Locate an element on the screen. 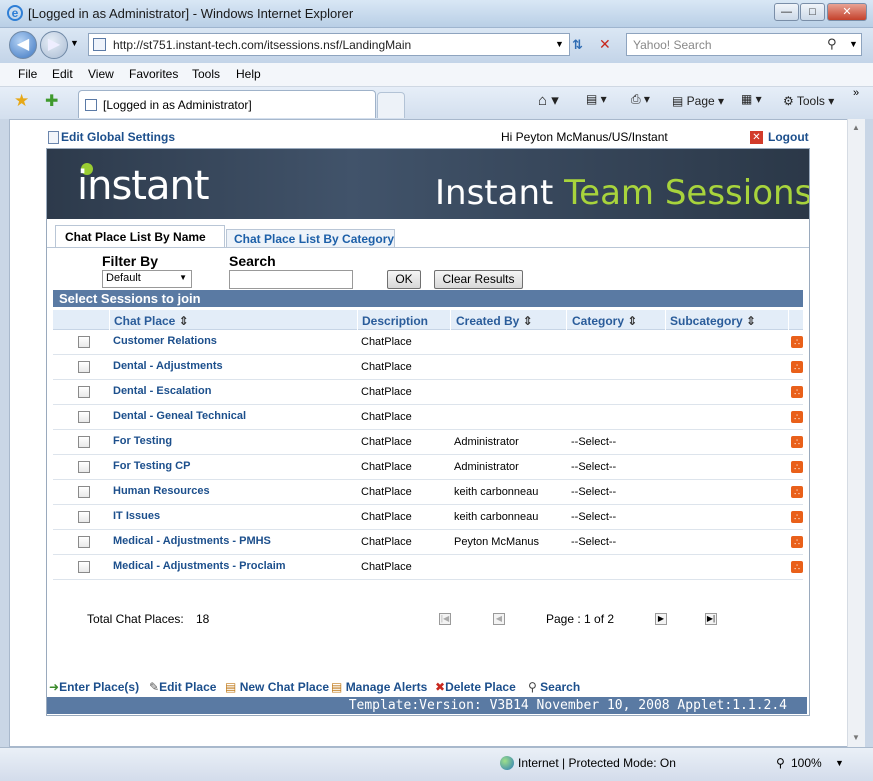  edit-place-action: ✎Edit Place is located at coordinates (182, 687).